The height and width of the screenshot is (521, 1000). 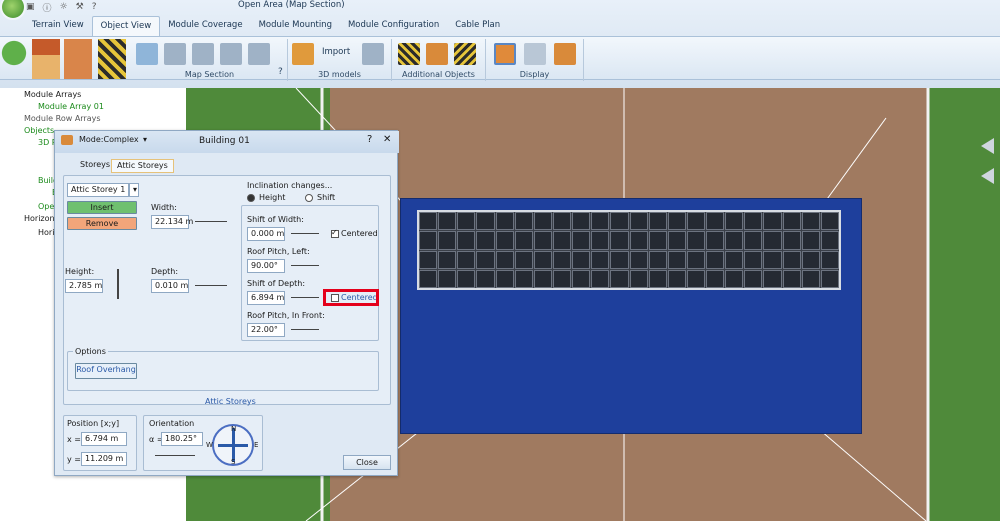 What do you see at coordinates (438, 74) in the screenshot?
I see `additional-objects-label: Additional Objects` at bounding box center [438, 74].